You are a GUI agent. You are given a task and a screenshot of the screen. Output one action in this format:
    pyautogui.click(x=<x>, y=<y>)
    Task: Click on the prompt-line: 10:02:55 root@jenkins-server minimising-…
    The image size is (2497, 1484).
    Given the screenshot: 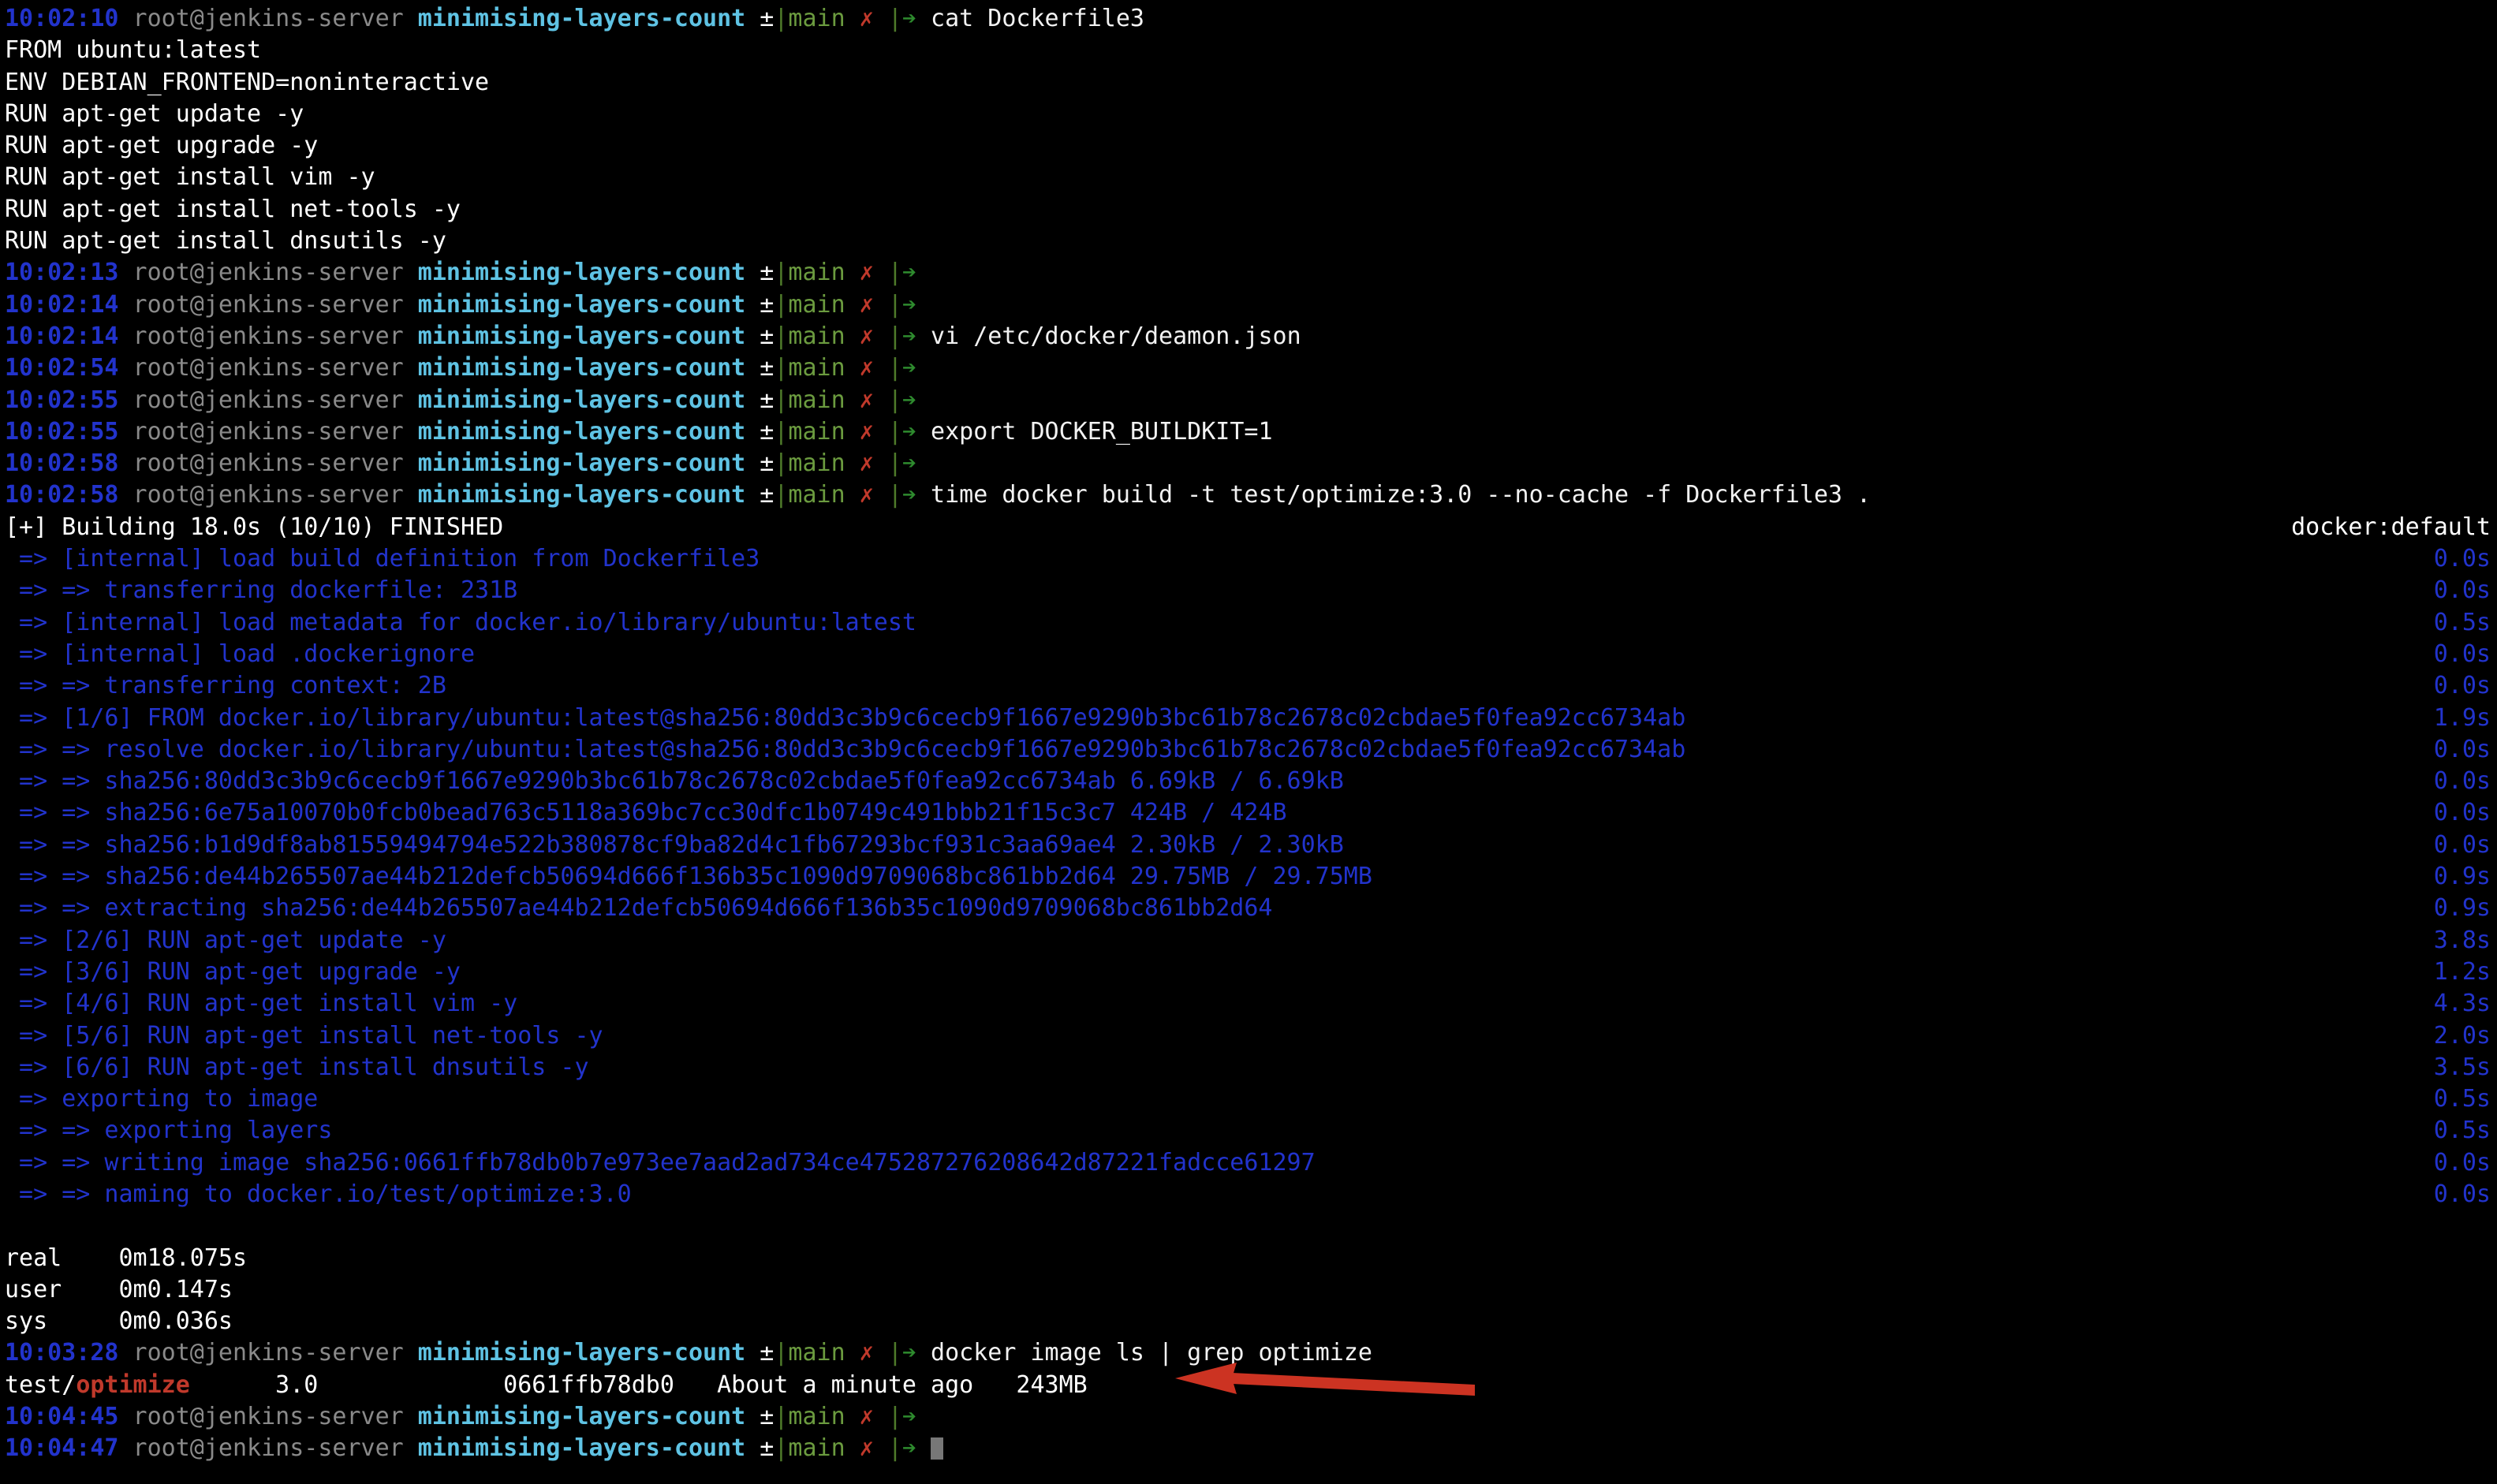 What is the action you would take?
    pyautogui.click(x=1248, y=432)
    